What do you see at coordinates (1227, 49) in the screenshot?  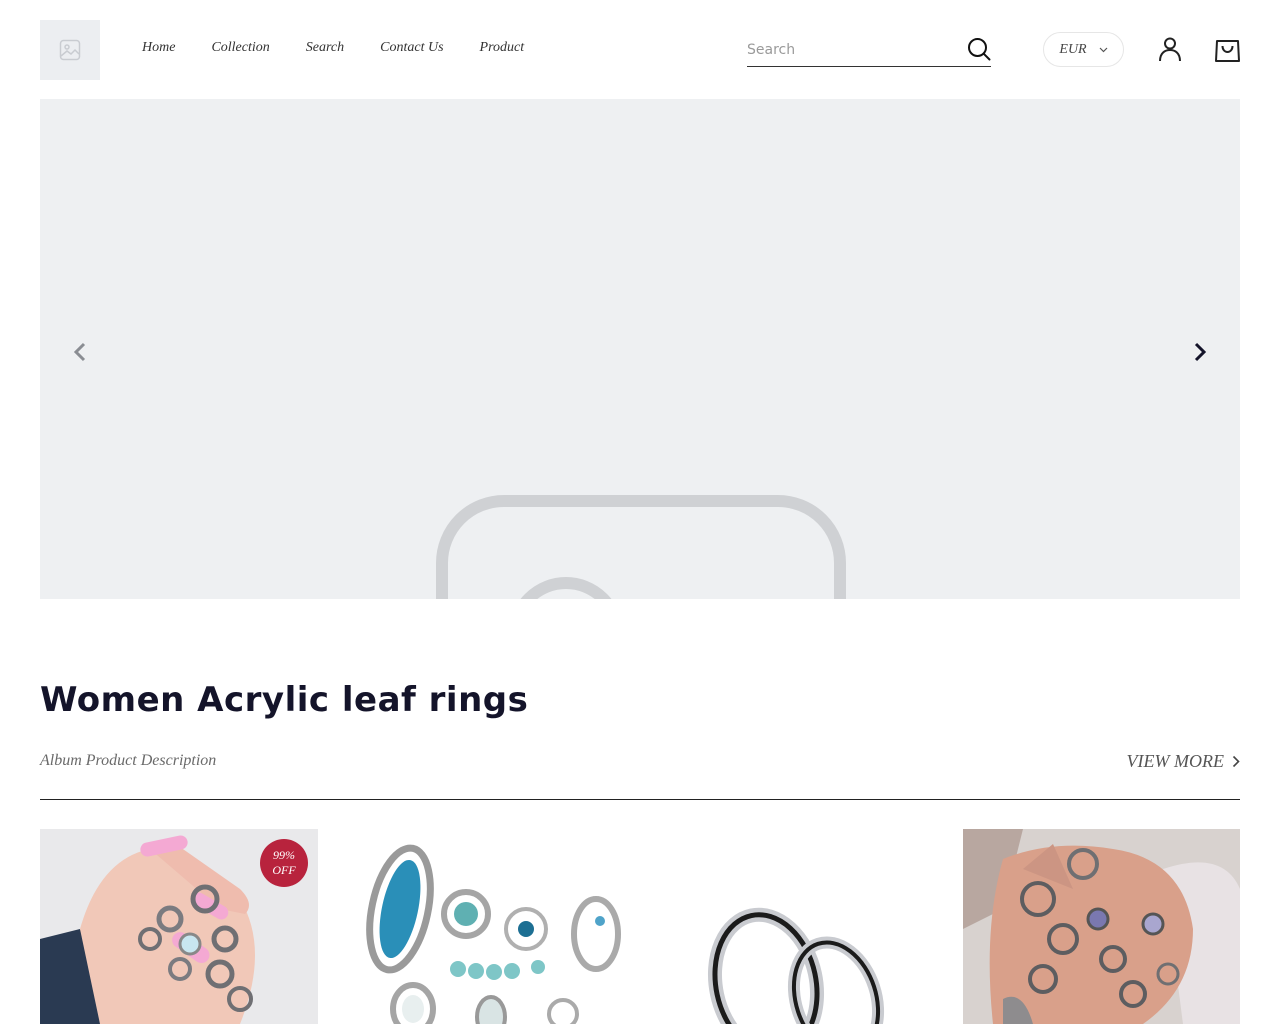 I see `shopping-bag-icon` at bounding box center [1227, 49].